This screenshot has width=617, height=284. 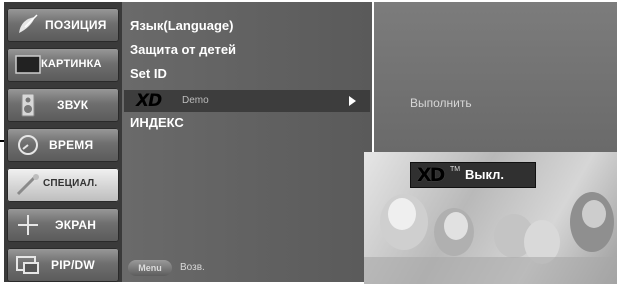 I want to click on category-picture: КАРТИНКА, so click(x=63, y=65).